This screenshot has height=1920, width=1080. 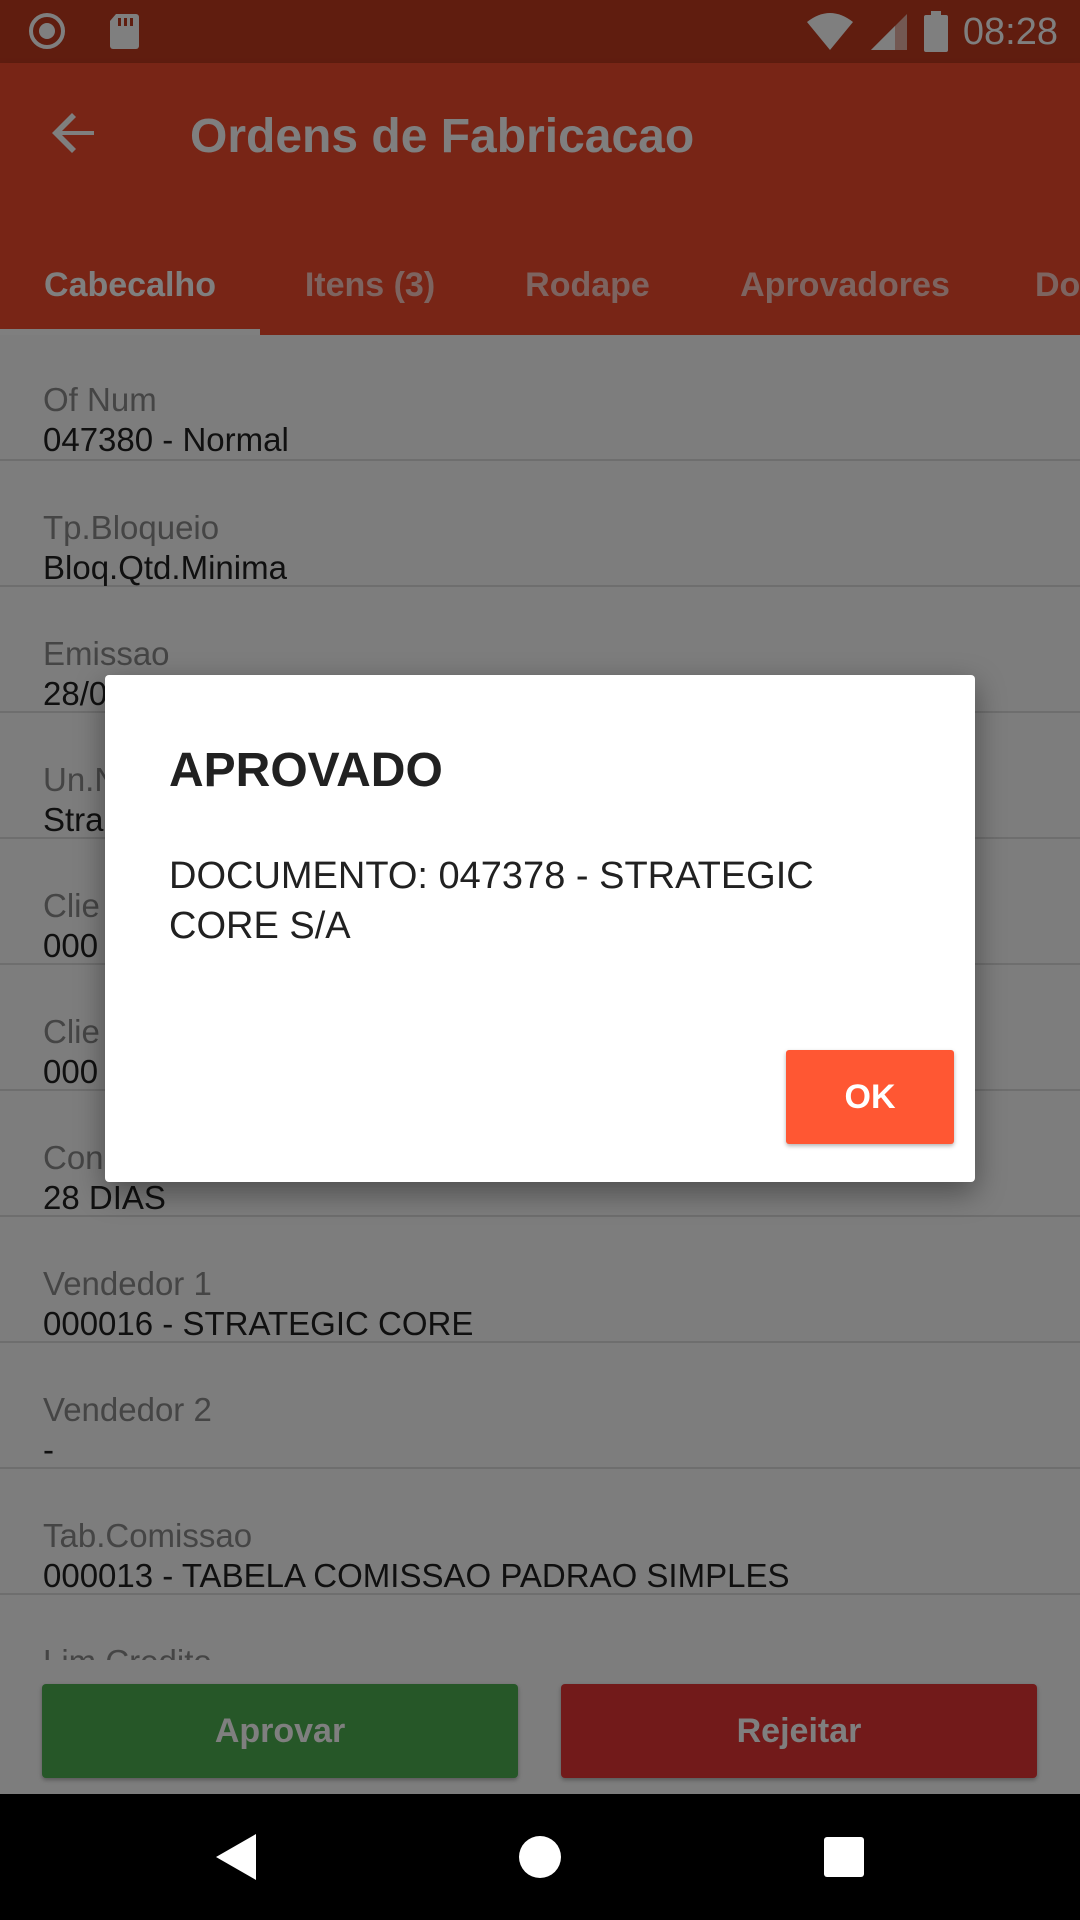 I want to click on dialog-title: APROVADO, so click(x=306, y=770).